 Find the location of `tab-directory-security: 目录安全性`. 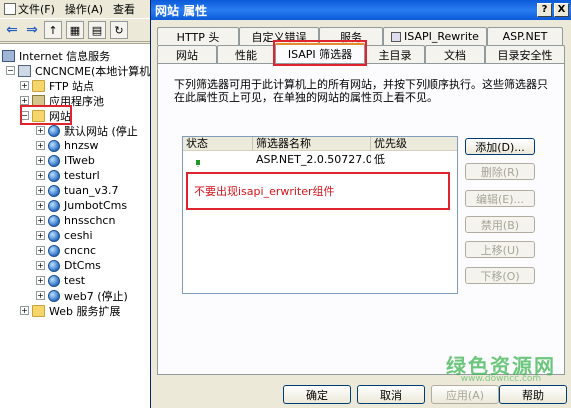

tab-directory-security: 目录安全性 is located at coordinates (525, 54).